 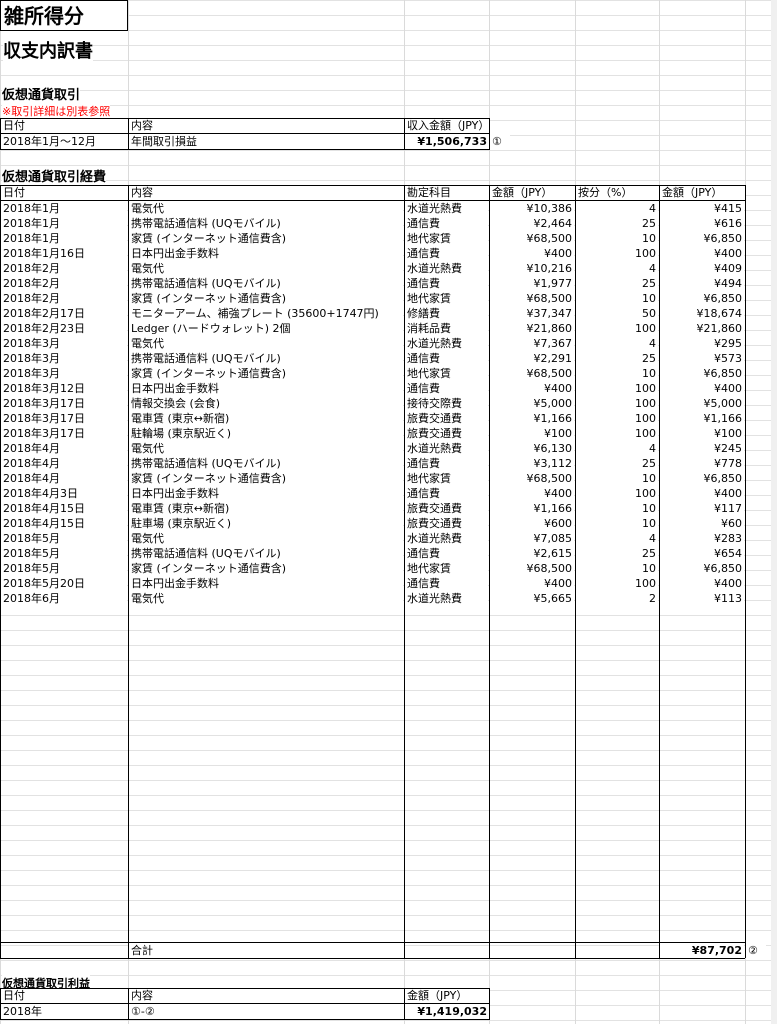 What do you see at coordinates (774, 512) in the screenshot?
I see `vertical-scrollbar` at bounding box center [774, 512].